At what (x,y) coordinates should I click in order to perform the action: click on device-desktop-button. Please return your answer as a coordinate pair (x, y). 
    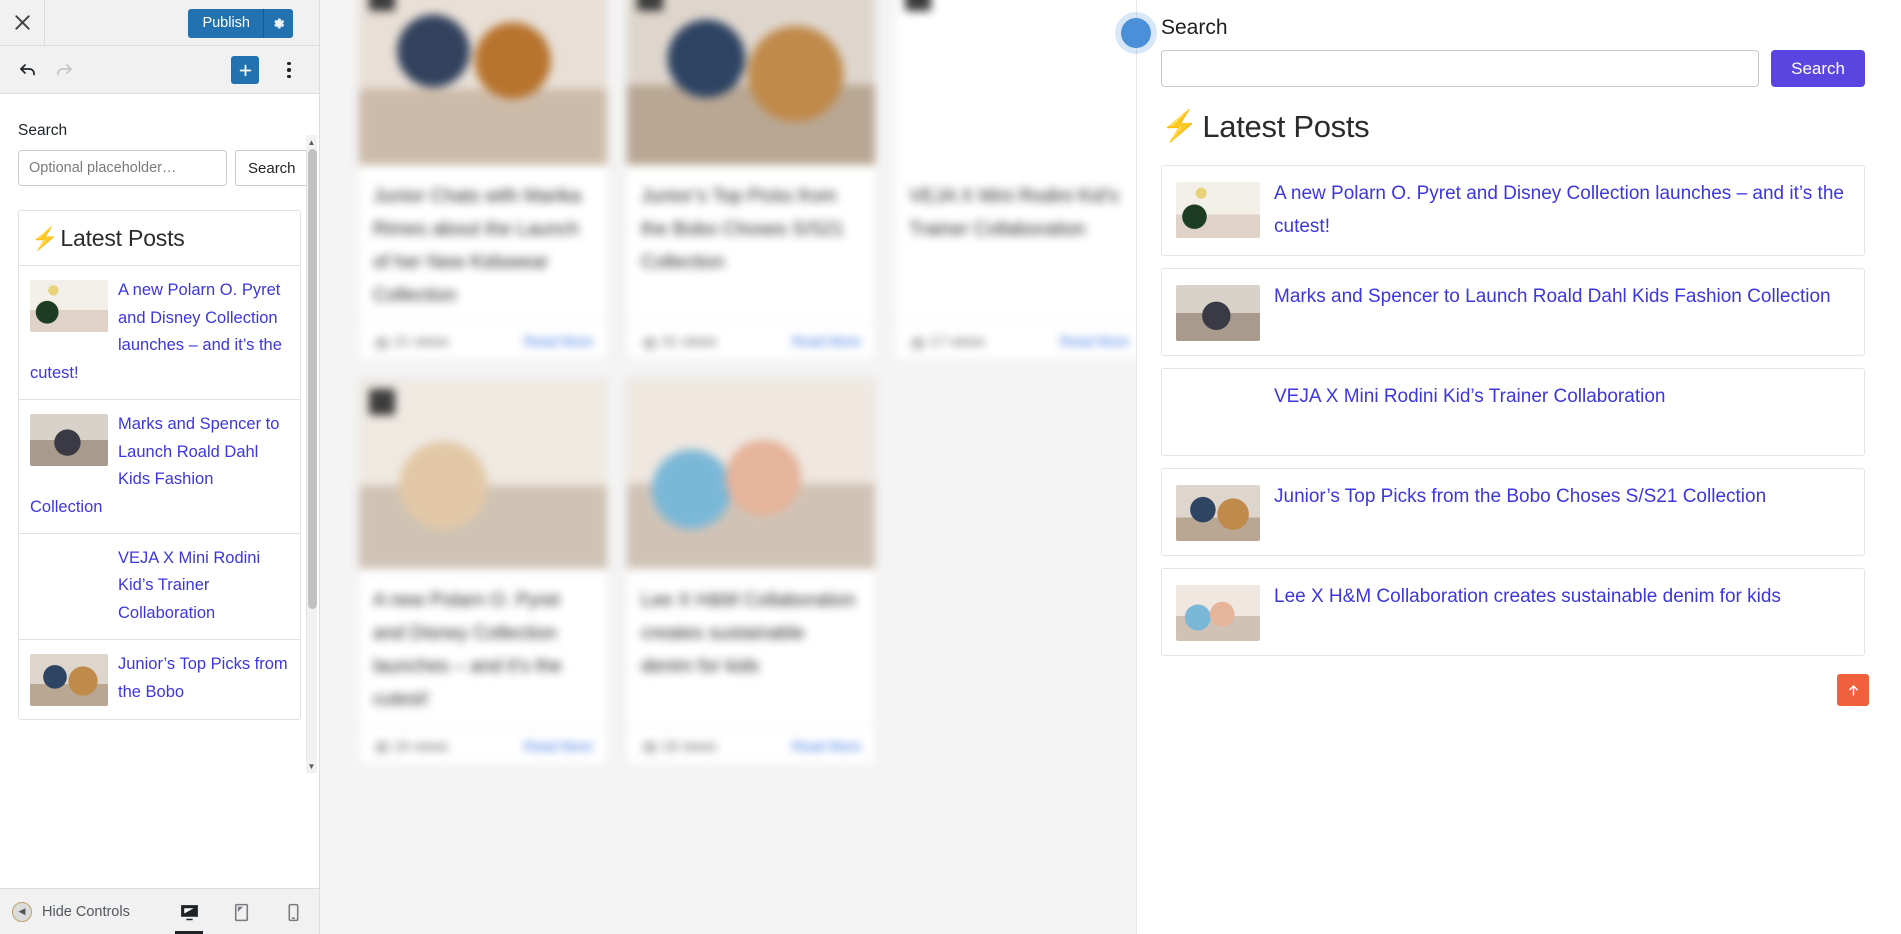
    Looking at the image, I should click on (189, 911).